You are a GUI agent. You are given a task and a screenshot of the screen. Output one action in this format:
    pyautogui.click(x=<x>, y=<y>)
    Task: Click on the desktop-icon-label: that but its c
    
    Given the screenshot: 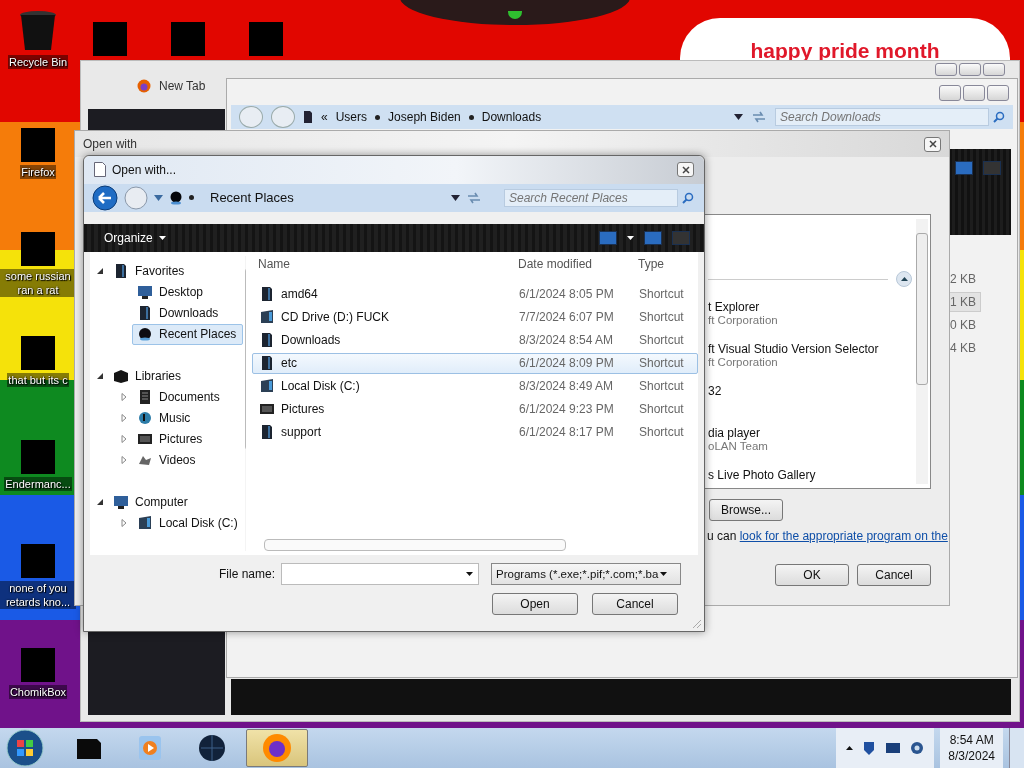 What is the action you would take?
    pyautogui.click(x=38, y=380)
    